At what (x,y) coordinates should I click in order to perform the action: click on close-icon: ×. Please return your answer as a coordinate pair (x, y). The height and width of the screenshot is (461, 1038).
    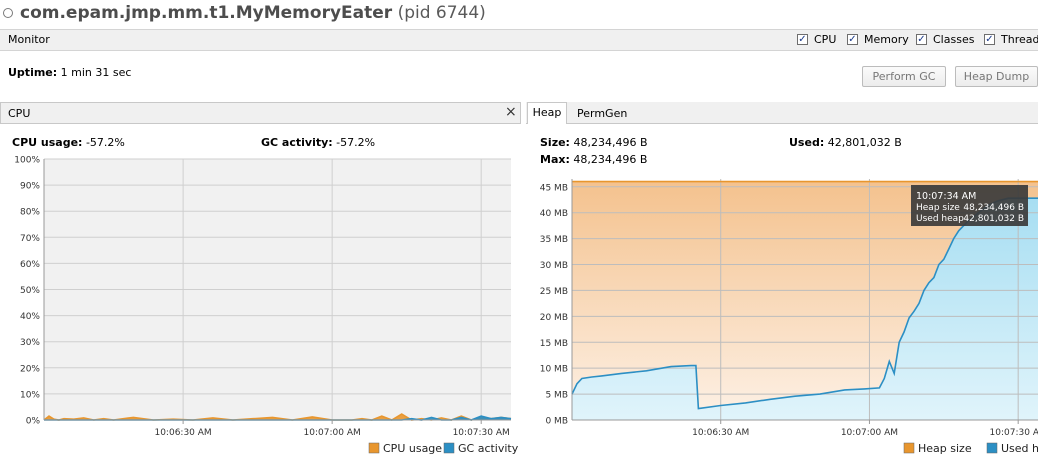
    Looking at the image, I should click on (511, 112).